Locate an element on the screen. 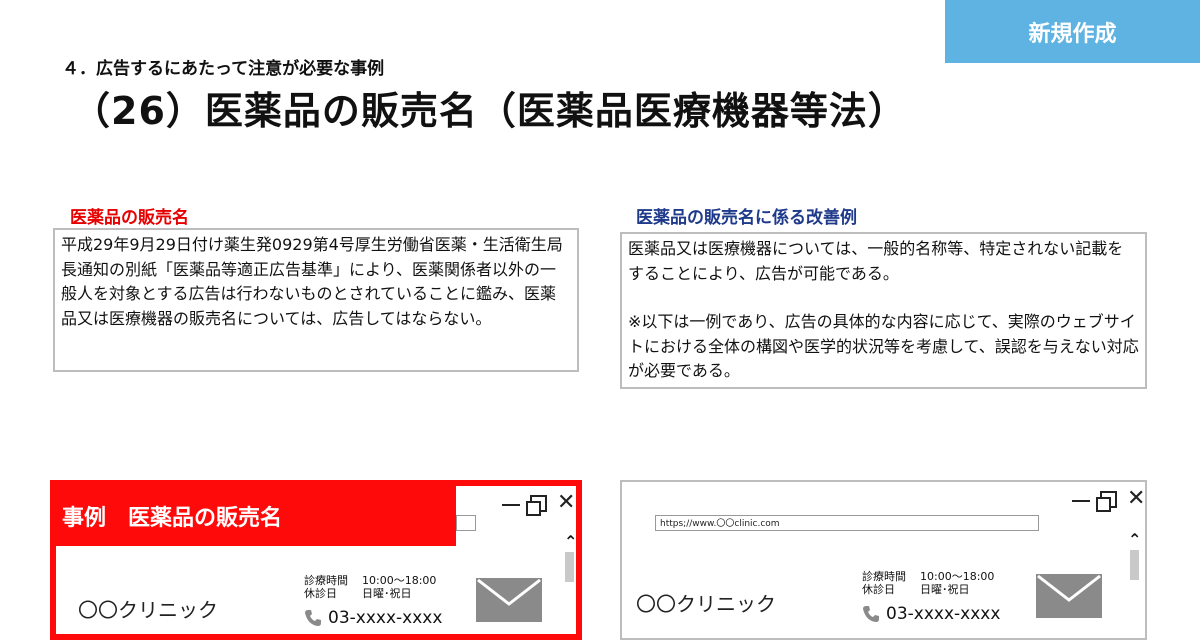 The image size is (1200, 640). left-section-label: 医薬品の販売名 is located at coordinates (129, 215).